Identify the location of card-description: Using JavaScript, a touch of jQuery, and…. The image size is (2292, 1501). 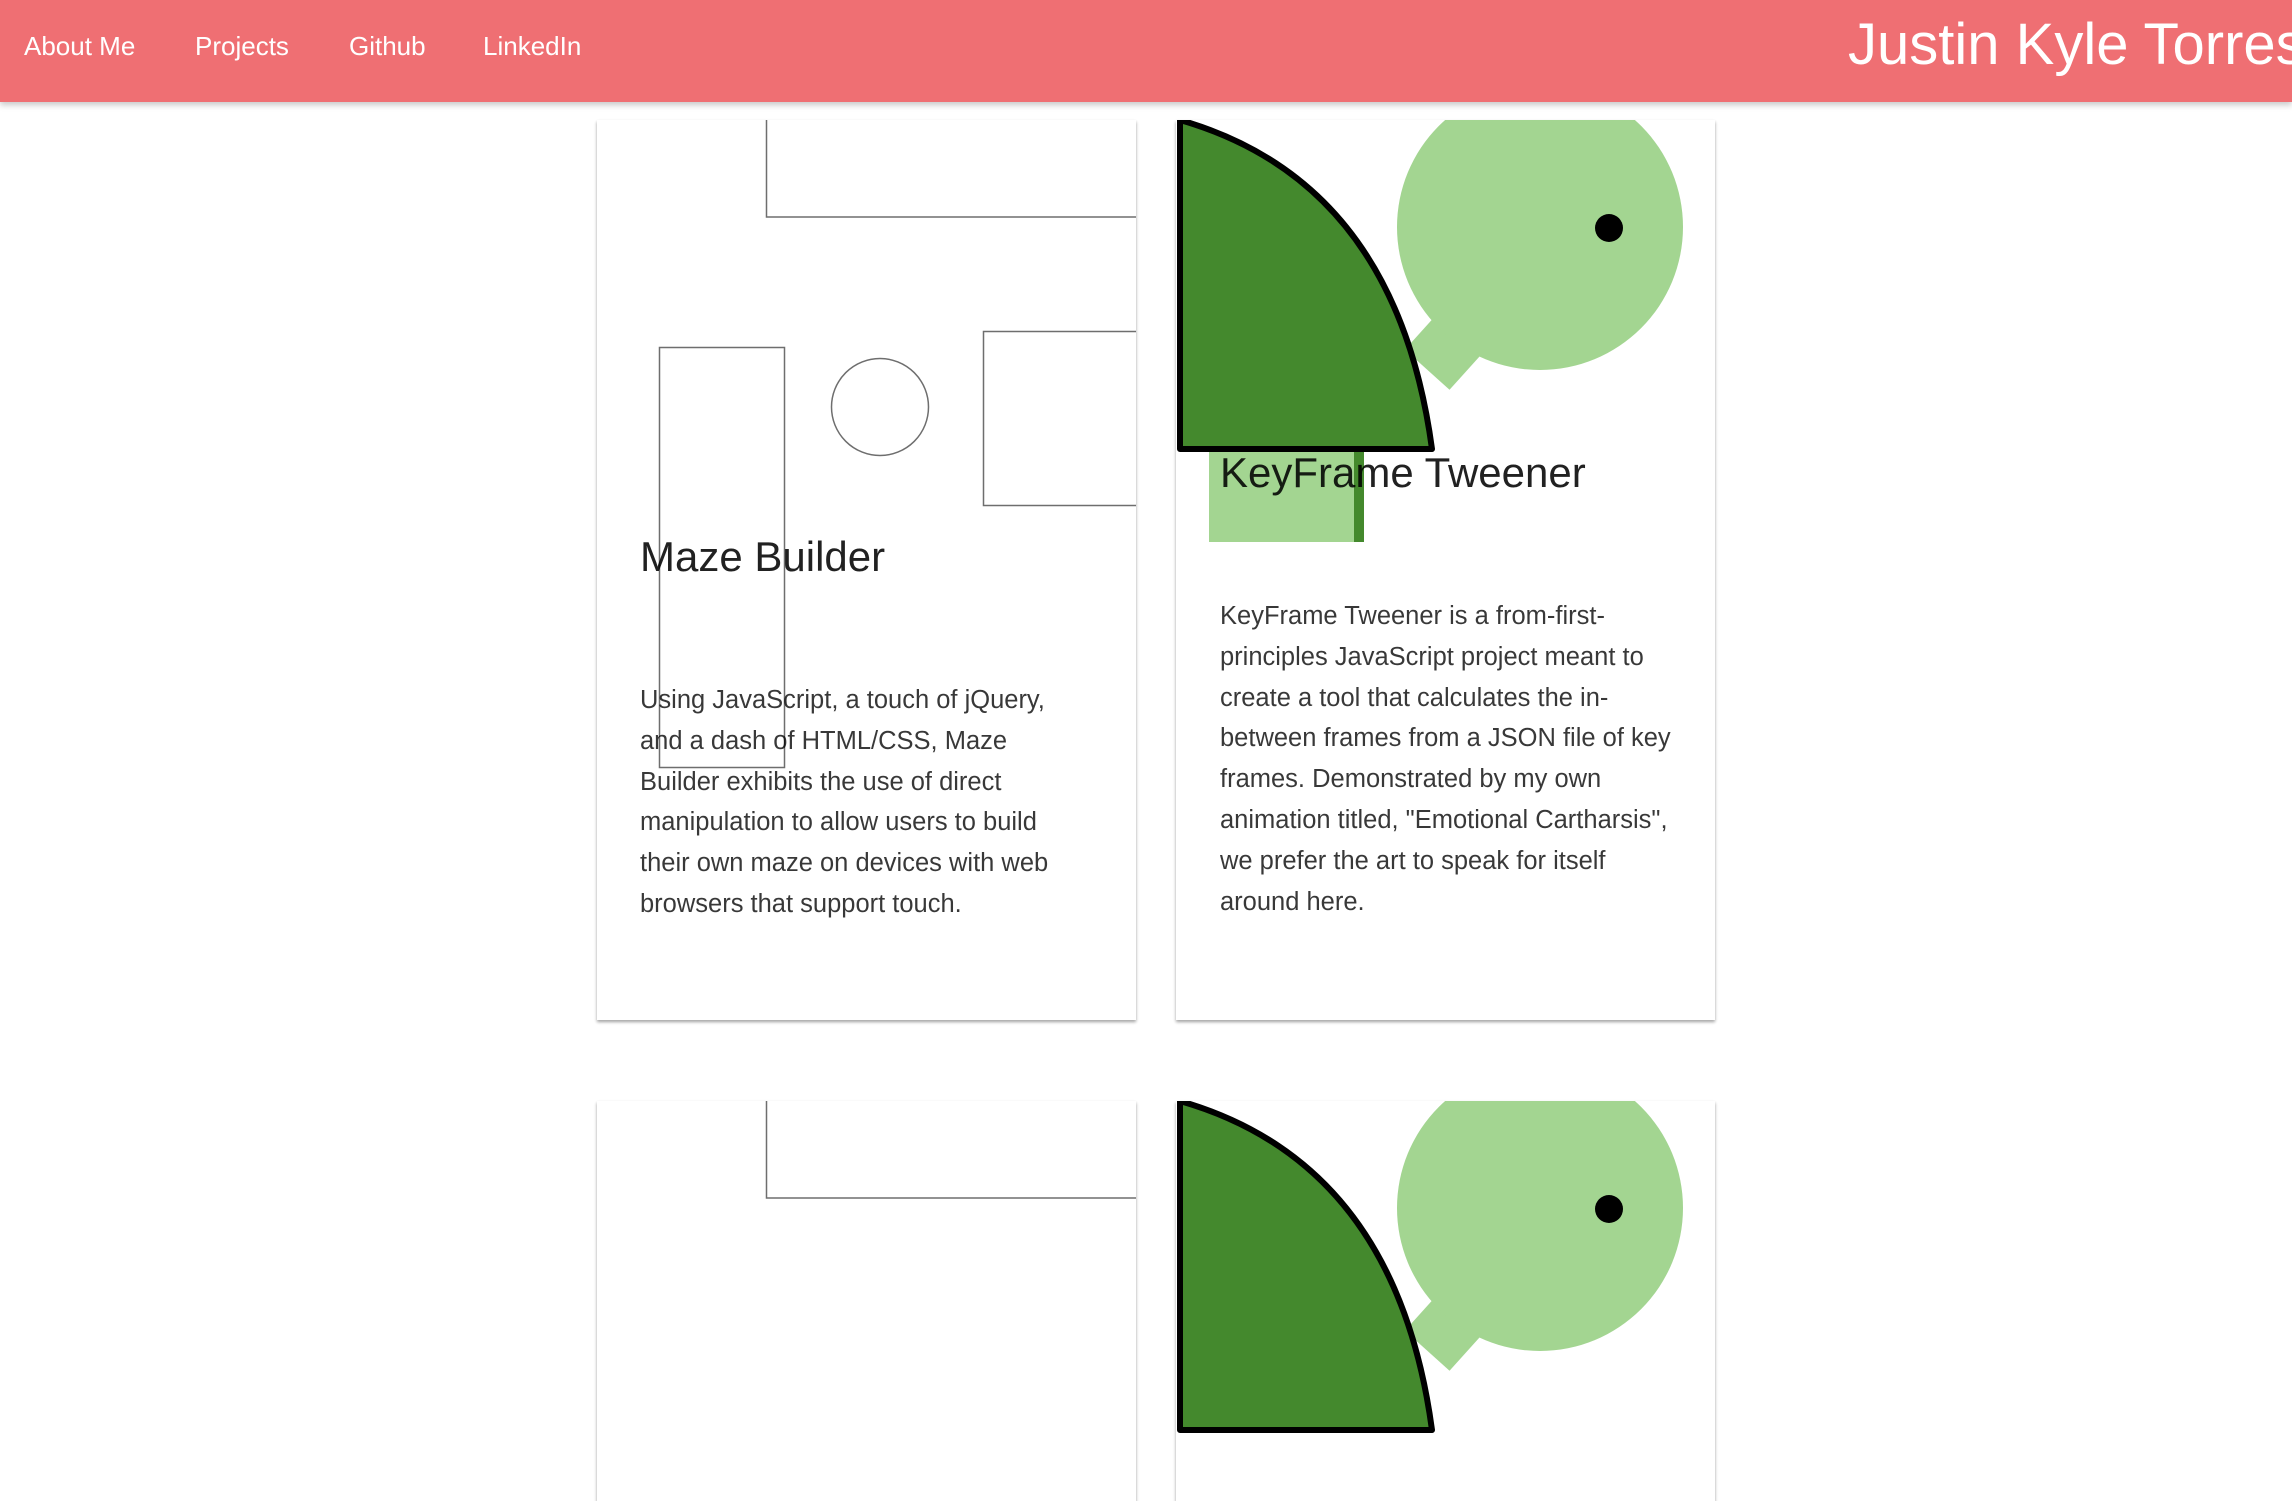
(844, 802).